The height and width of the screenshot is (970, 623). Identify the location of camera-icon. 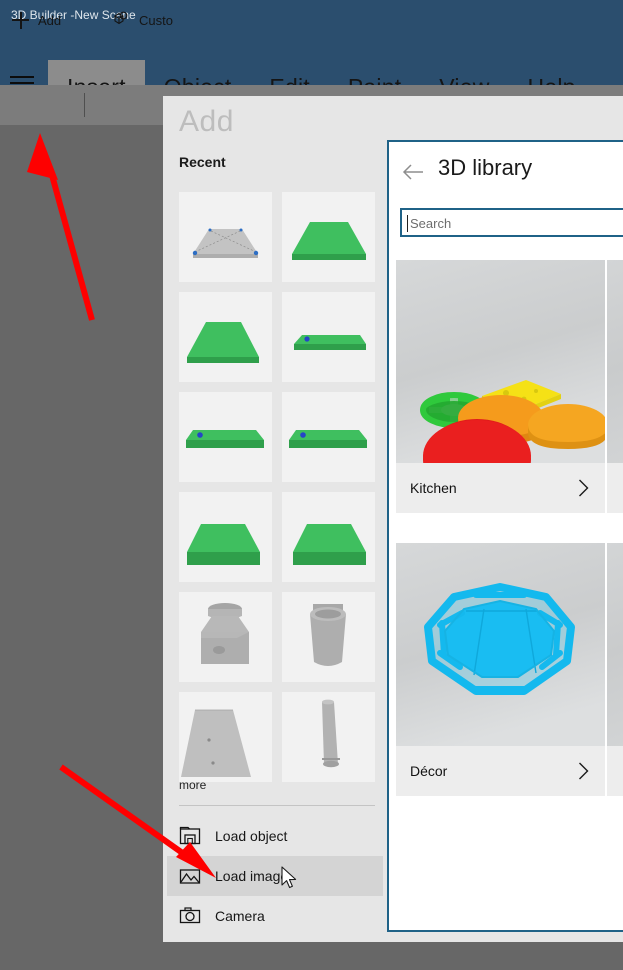
(190, 916).